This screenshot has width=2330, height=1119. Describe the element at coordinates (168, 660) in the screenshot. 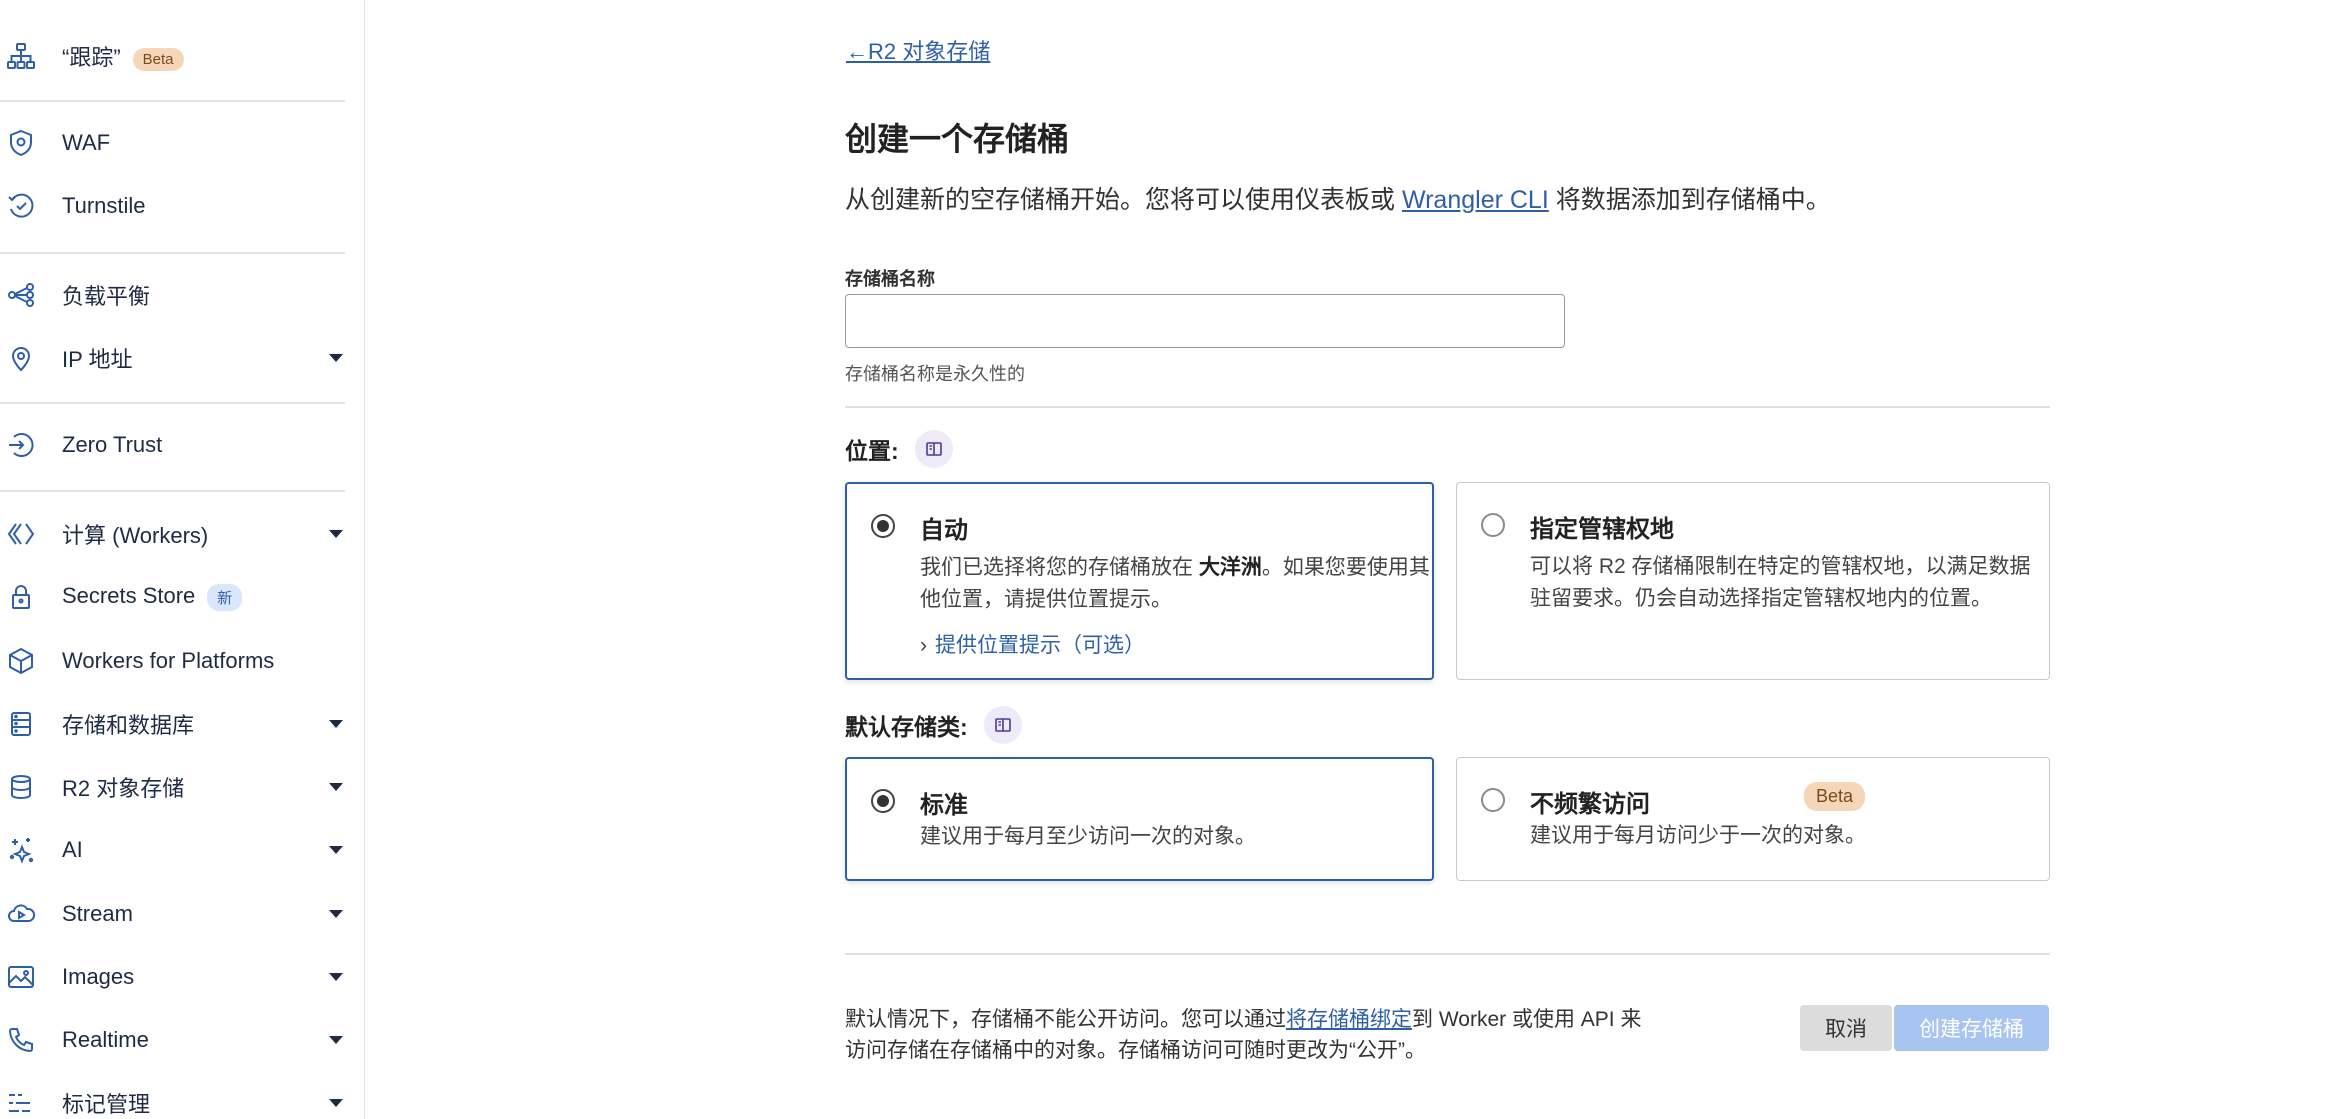

I see `sidebar-item-label: Workers for Platforms` at that location.